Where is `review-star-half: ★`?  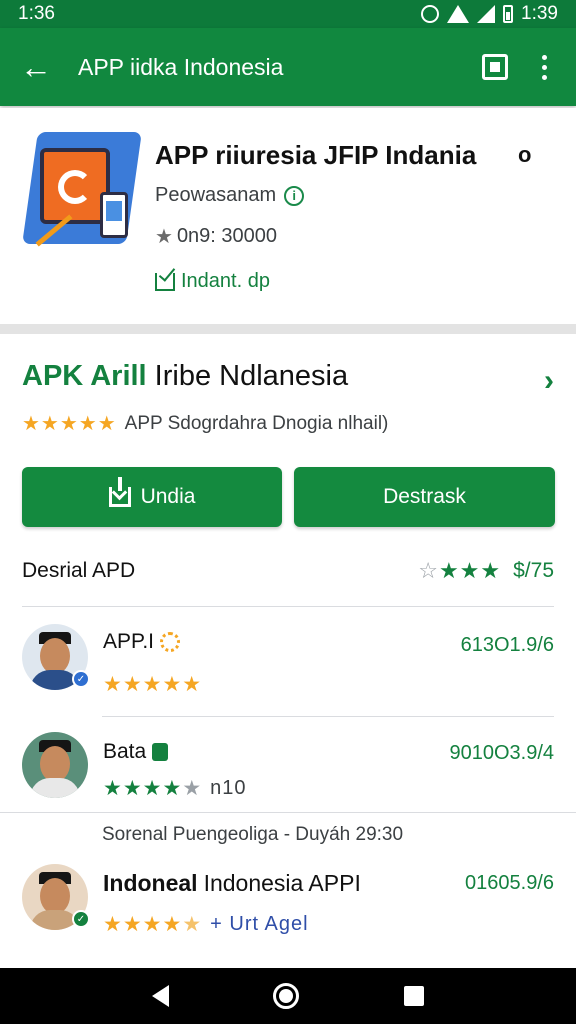
review-star-half: ★ is located at coordinates (192, 924).